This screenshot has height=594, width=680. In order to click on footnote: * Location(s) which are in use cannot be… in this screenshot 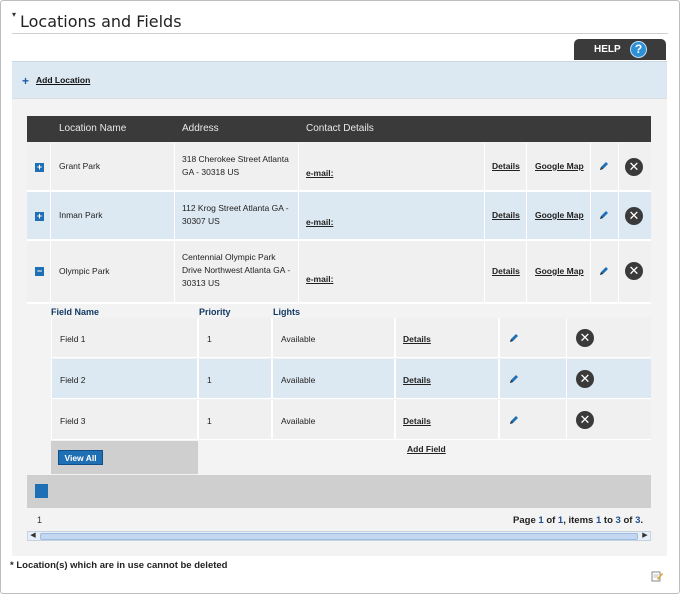, I will do `click(119, 565)`.